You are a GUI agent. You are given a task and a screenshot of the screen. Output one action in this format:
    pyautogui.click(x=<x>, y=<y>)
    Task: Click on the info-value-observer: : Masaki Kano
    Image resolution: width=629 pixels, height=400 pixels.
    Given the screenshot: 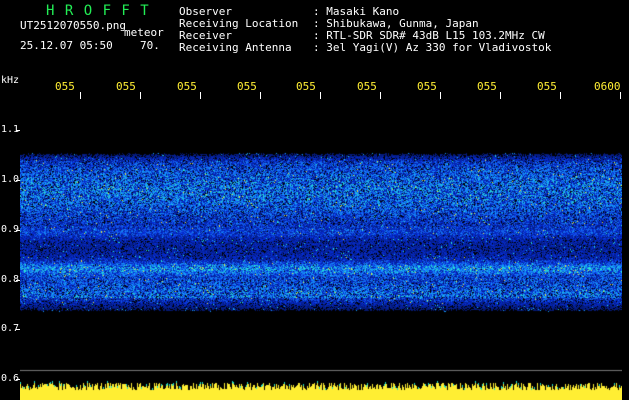 What is the action you would take?
    pyautogui.click(x=356, y=11)
    